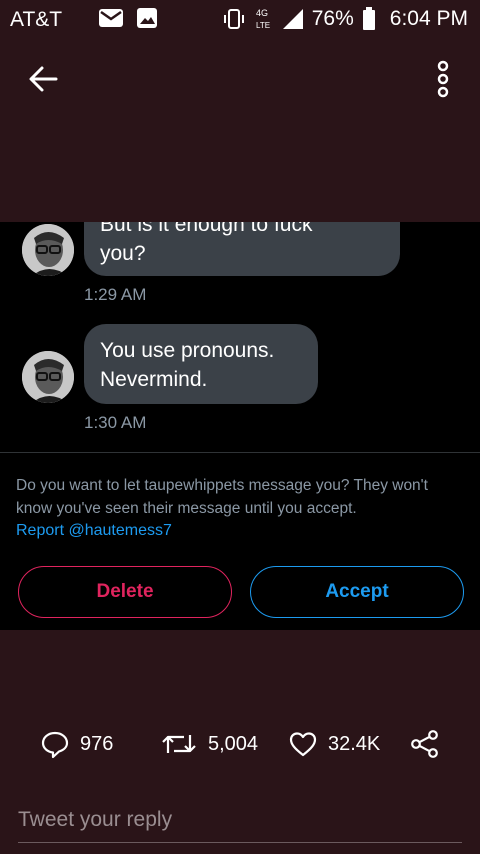 Image resolution: width=480 pixels, height=854 pixels. I want to click on heart-icon, so click(303, 744).